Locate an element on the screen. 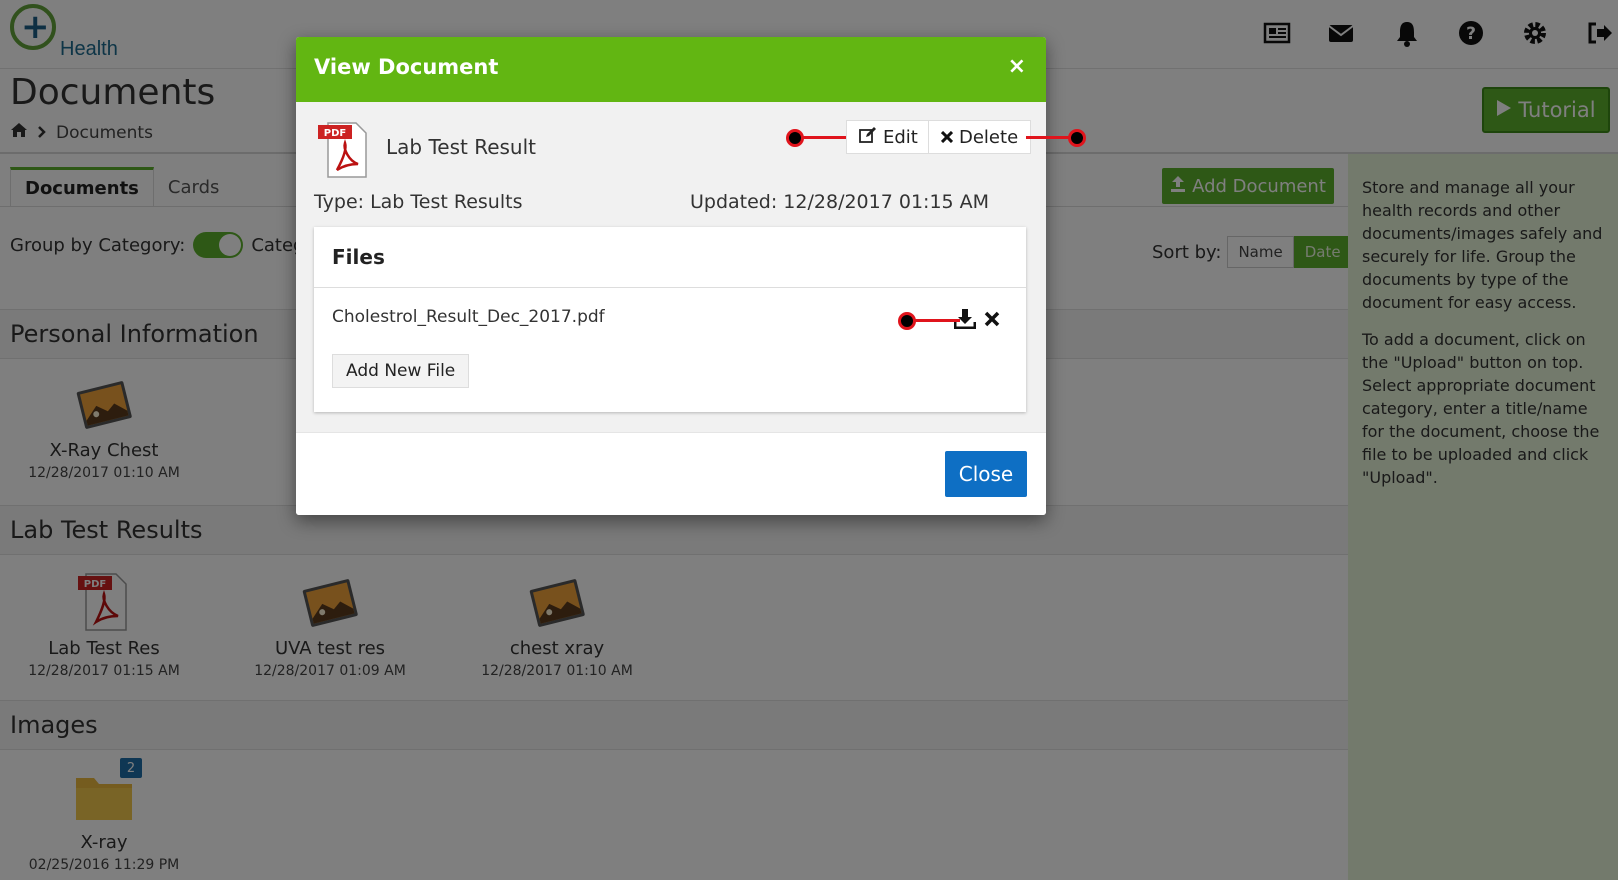 The width and height of the screenshot is (1618, 880). svg-text: PDF is located at coordinates (335, 133).